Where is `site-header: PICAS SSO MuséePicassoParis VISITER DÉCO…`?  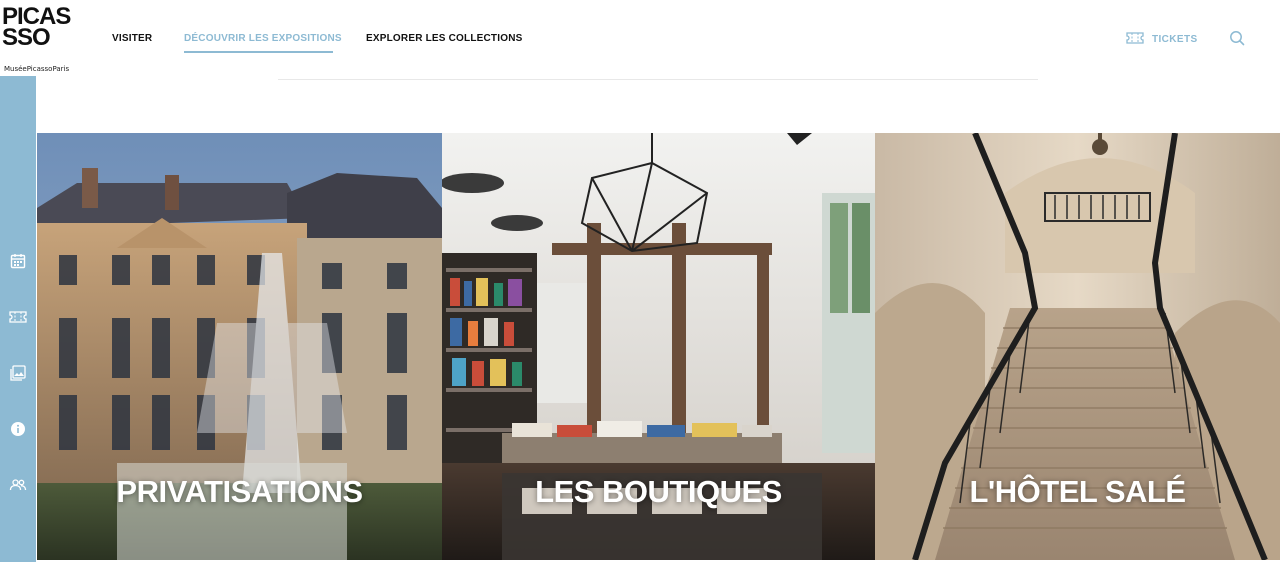 site-header: PICAS SSO MuséePicassoParis VISITER DÉCO… is located at coordinates (640, 38).